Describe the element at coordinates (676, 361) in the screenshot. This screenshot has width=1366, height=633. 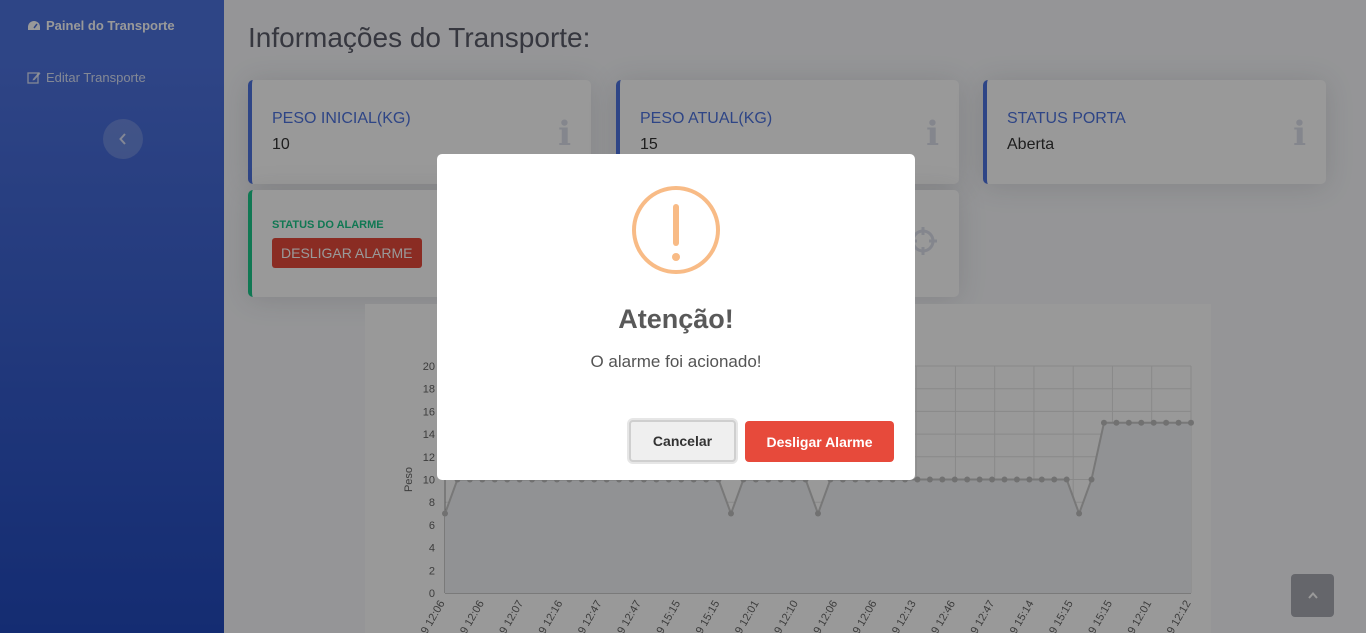
I see `dialog-message: O alarme foi acionado!` at that location.